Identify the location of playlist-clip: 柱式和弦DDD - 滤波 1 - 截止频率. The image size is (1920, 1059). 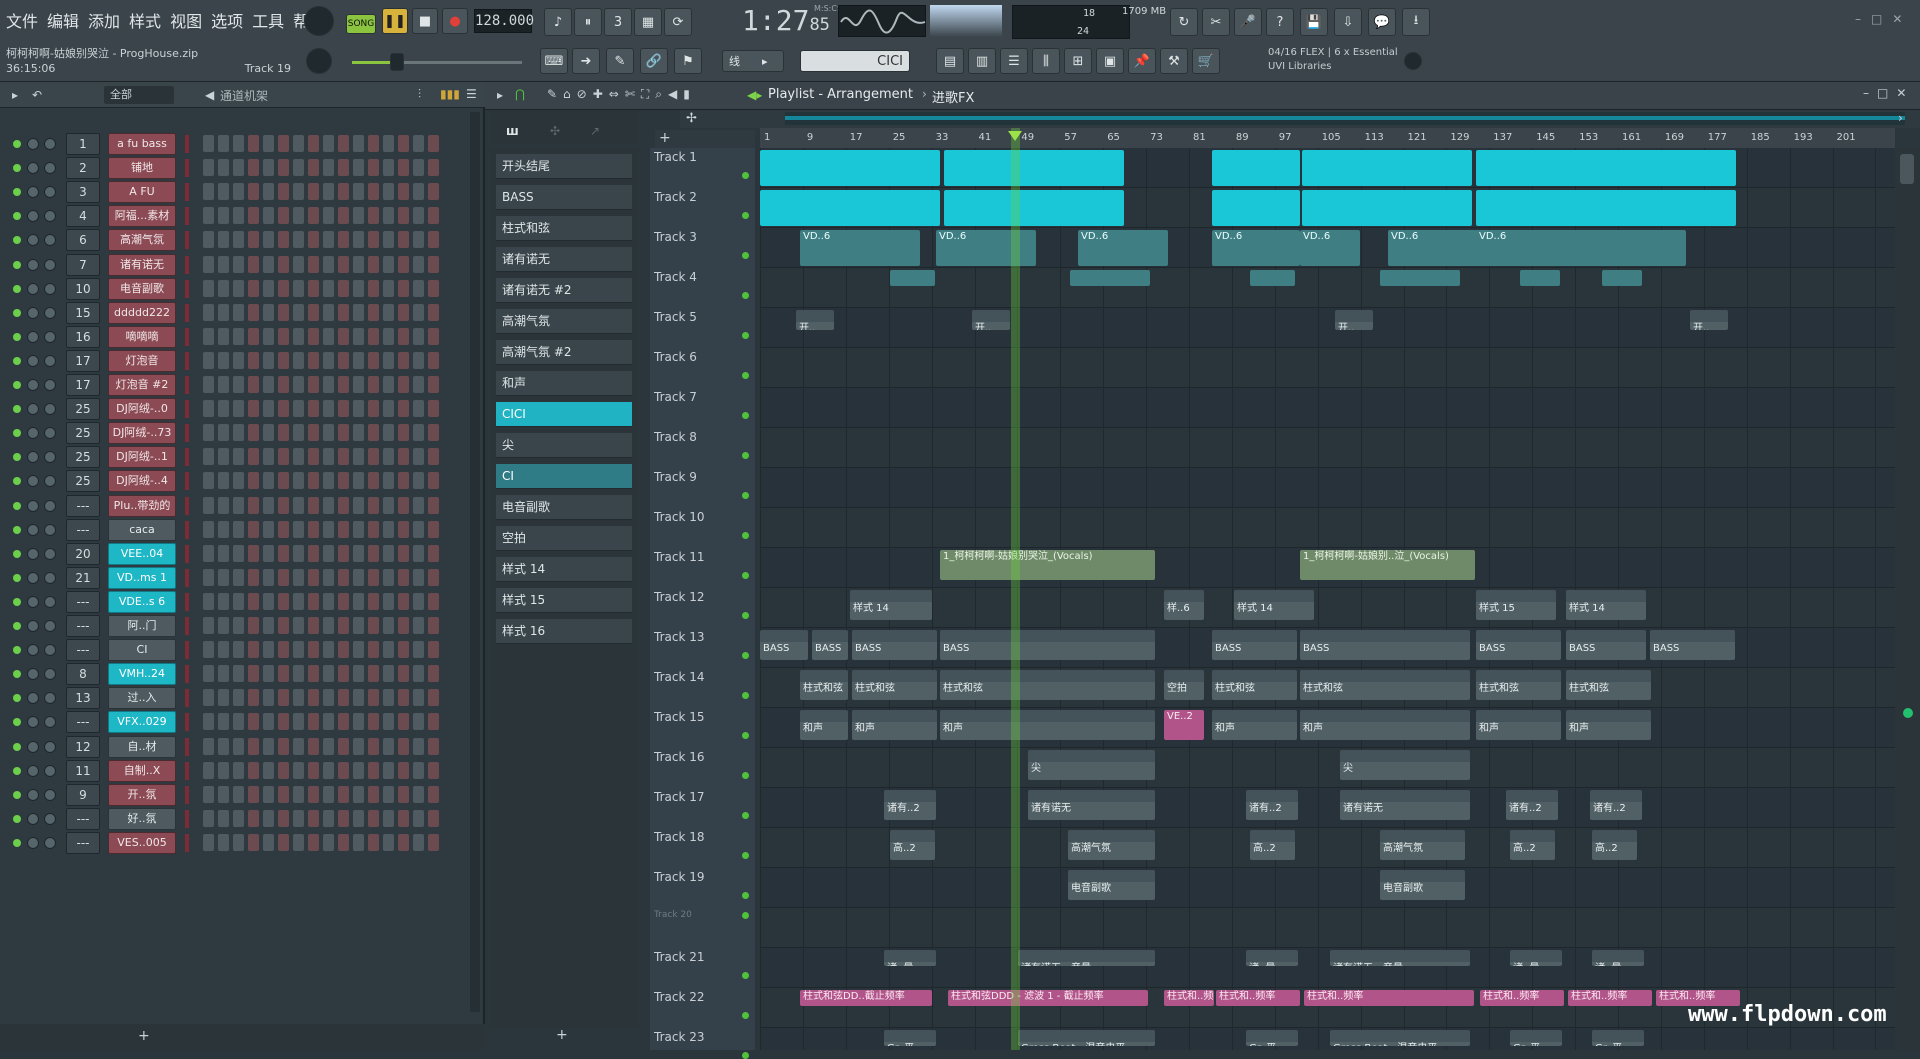
(1048, 998).